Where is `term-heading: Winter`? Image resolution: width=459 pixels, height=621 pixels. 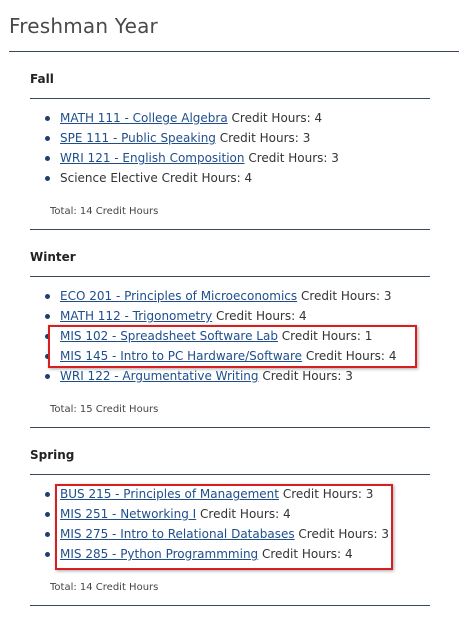 term-heading: Winter is located at coordinates (53, 257).